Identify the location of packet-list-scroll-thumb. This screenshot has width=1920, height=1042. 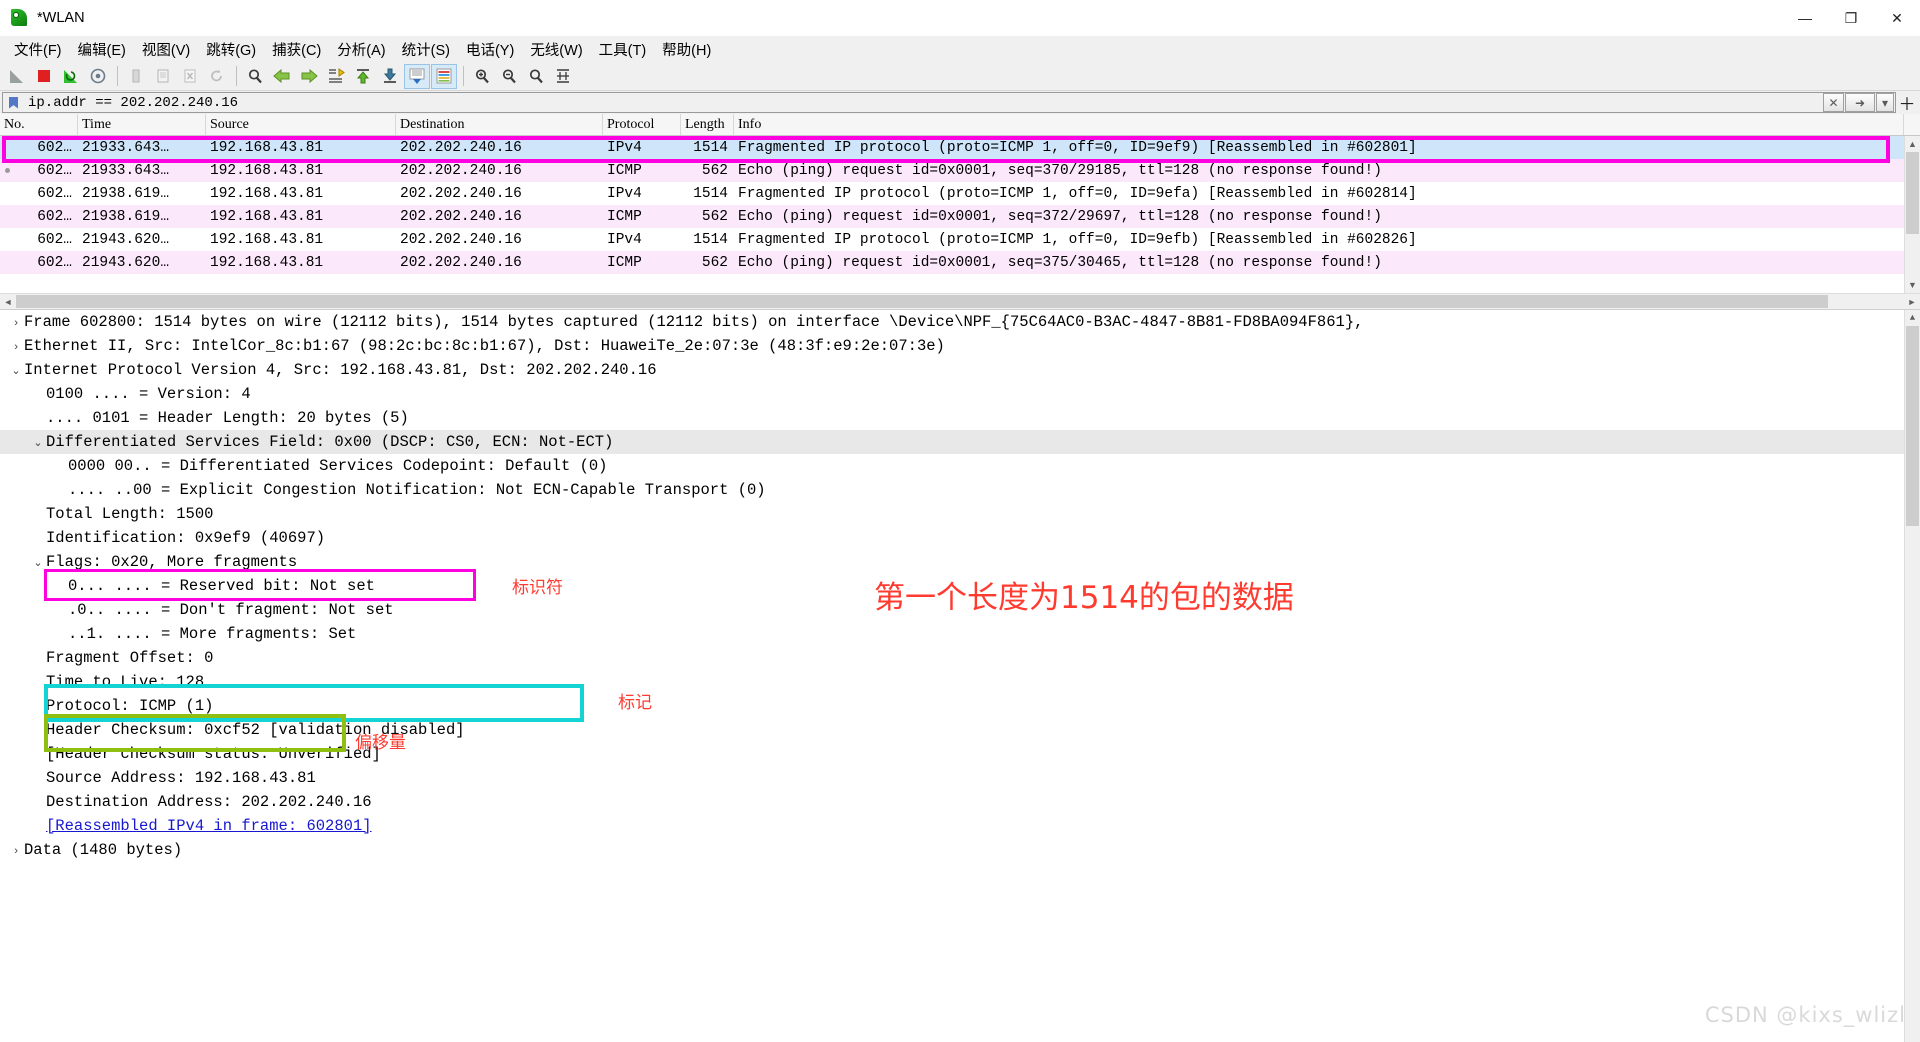
(1912, 193).